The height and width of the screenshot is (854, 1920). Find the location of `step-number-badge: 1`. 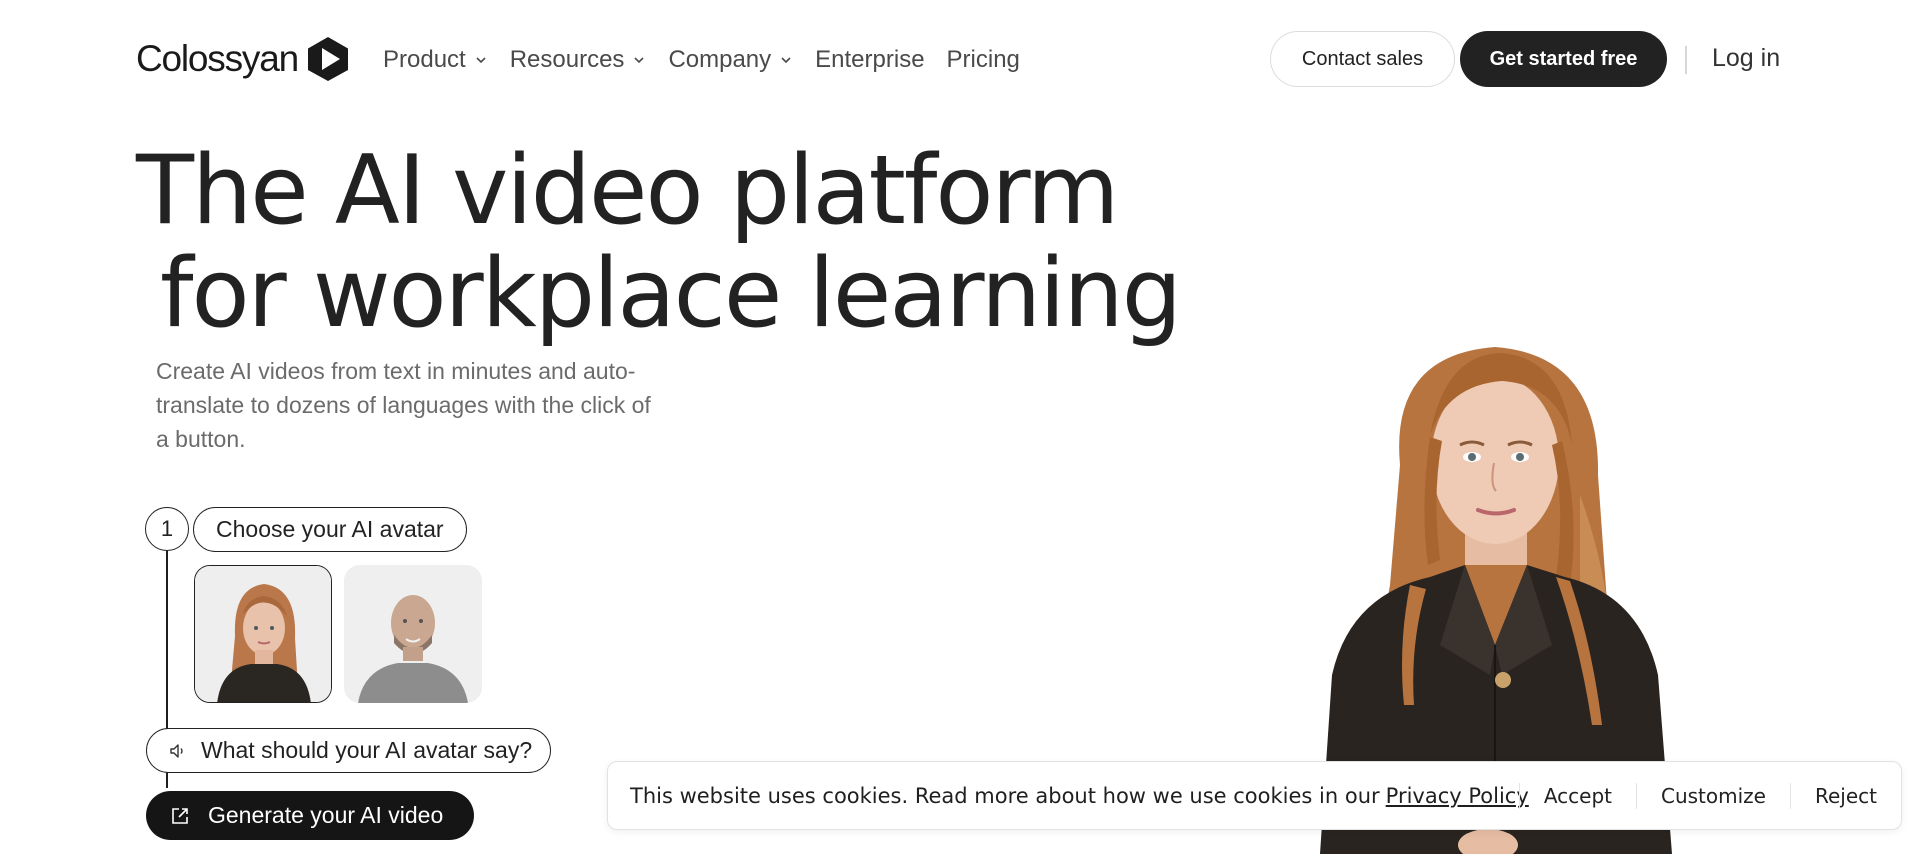

step-number-badge: 1 is located at coordinates (167, 529).